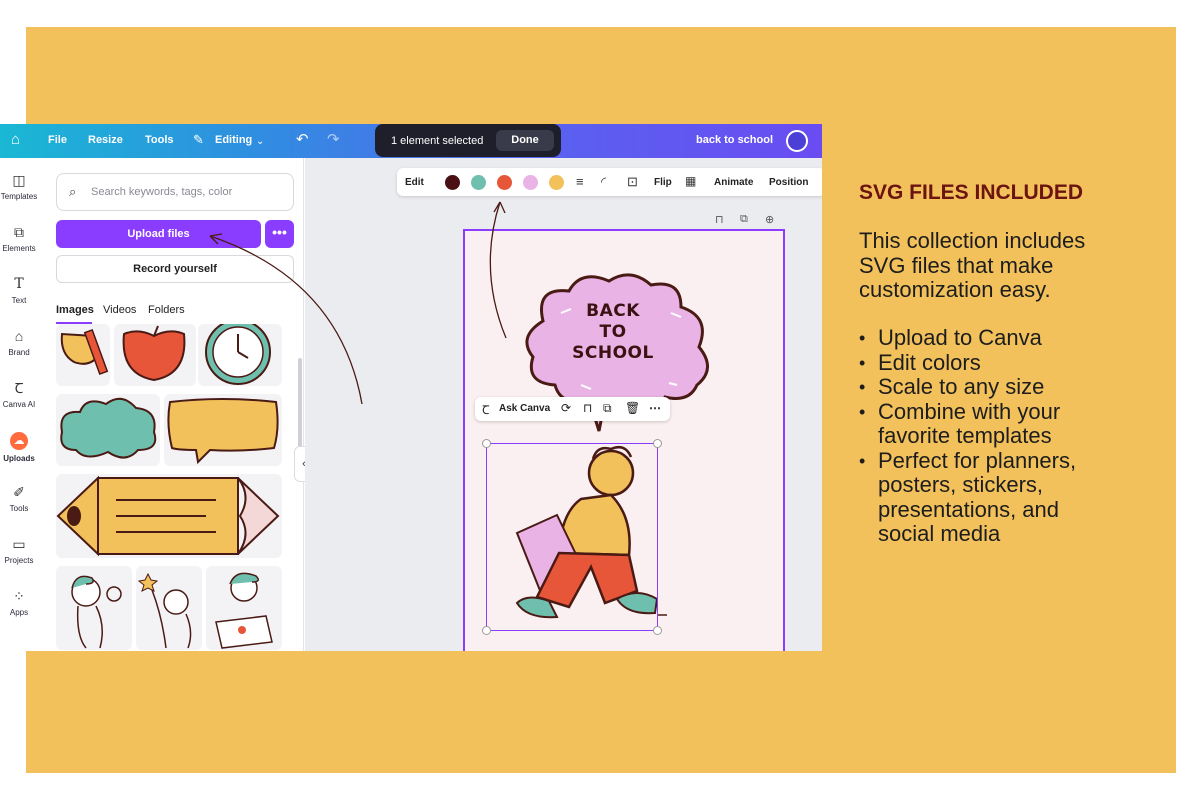 This screenshot has height=800, width=1200. I want to click on clock-illustration, so click(238, 354).